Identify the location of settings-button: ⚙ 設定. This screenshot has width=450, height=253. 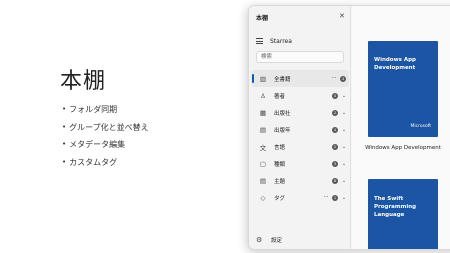
(269, 240).